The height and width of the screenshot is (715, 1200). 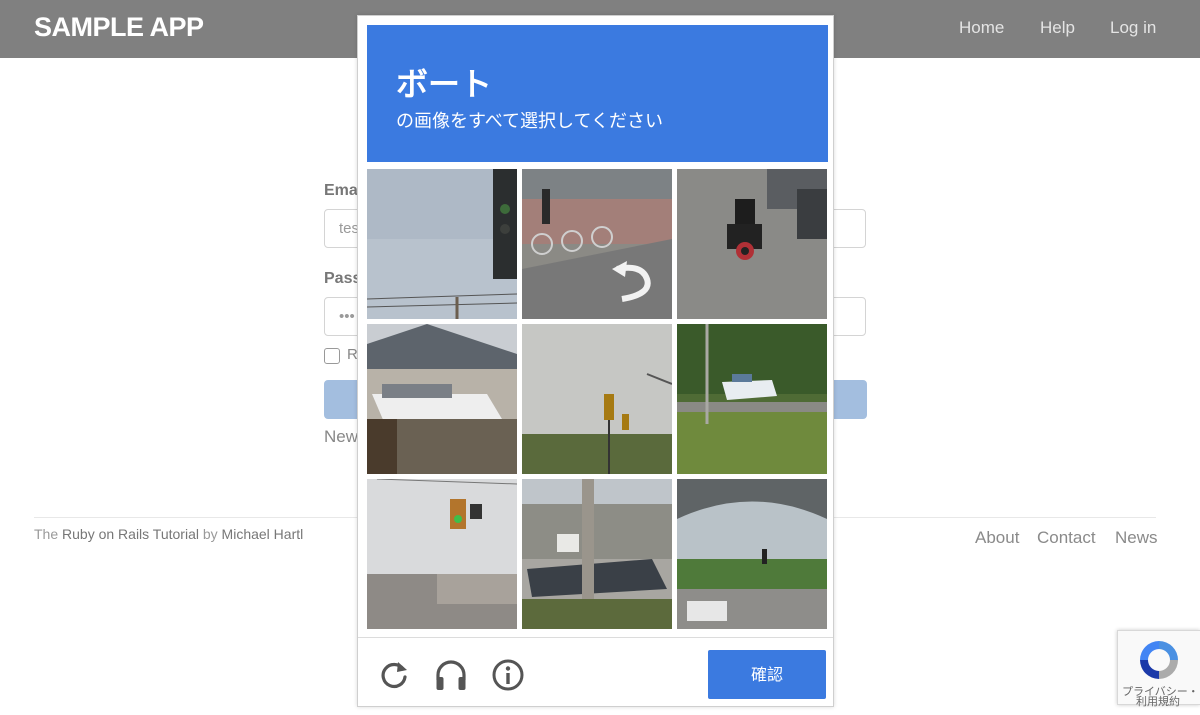 What do you see at coordinates (1066, 538) in the screenshot?
I see `footer-contact-link: Contact` at bounding box center [1066, 538].